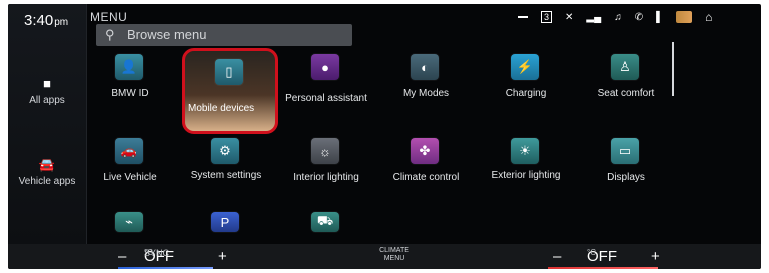  I want to click on tile-label: Climate control, so click(426, 177).